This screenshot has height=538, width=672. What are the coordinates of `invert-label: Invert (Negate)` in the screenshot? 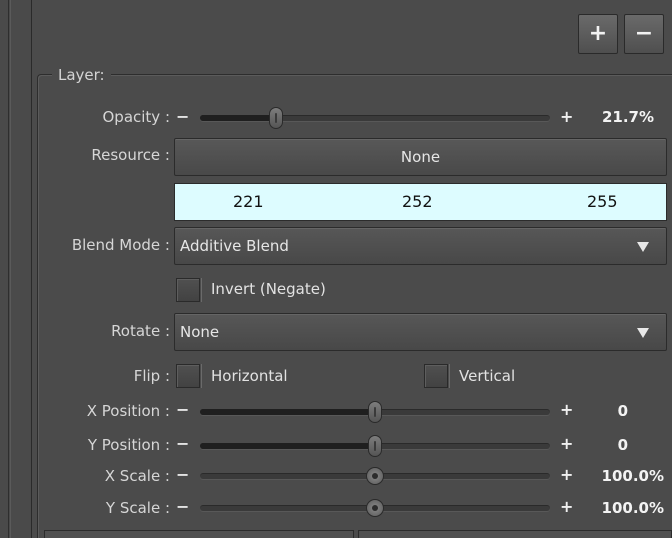 It's located at (268, 289).